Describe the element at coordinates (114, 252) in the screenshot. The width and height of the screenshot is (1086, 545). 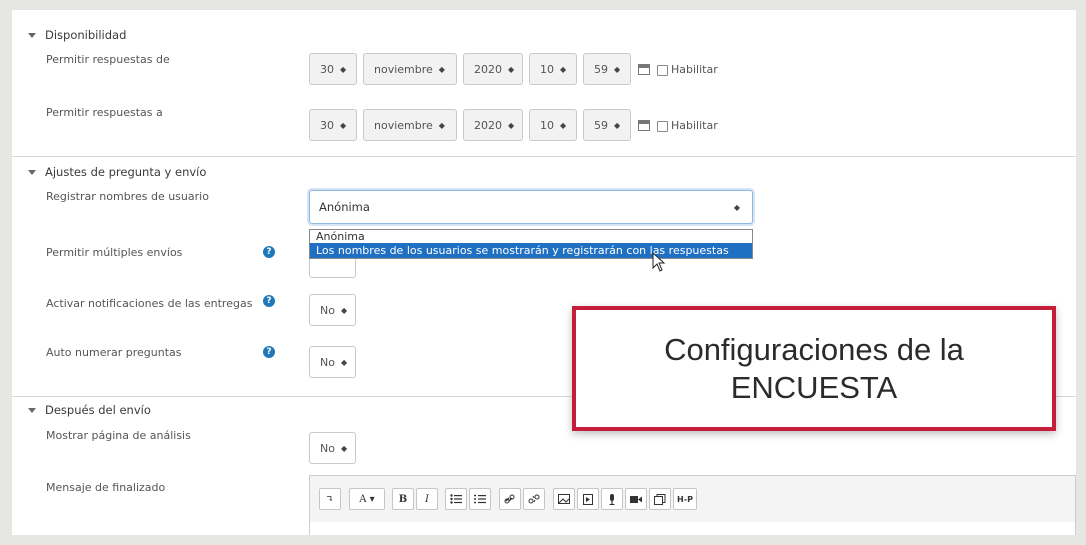
I see `label-multiples-envios: Permitir múltiples envíos` at that location.